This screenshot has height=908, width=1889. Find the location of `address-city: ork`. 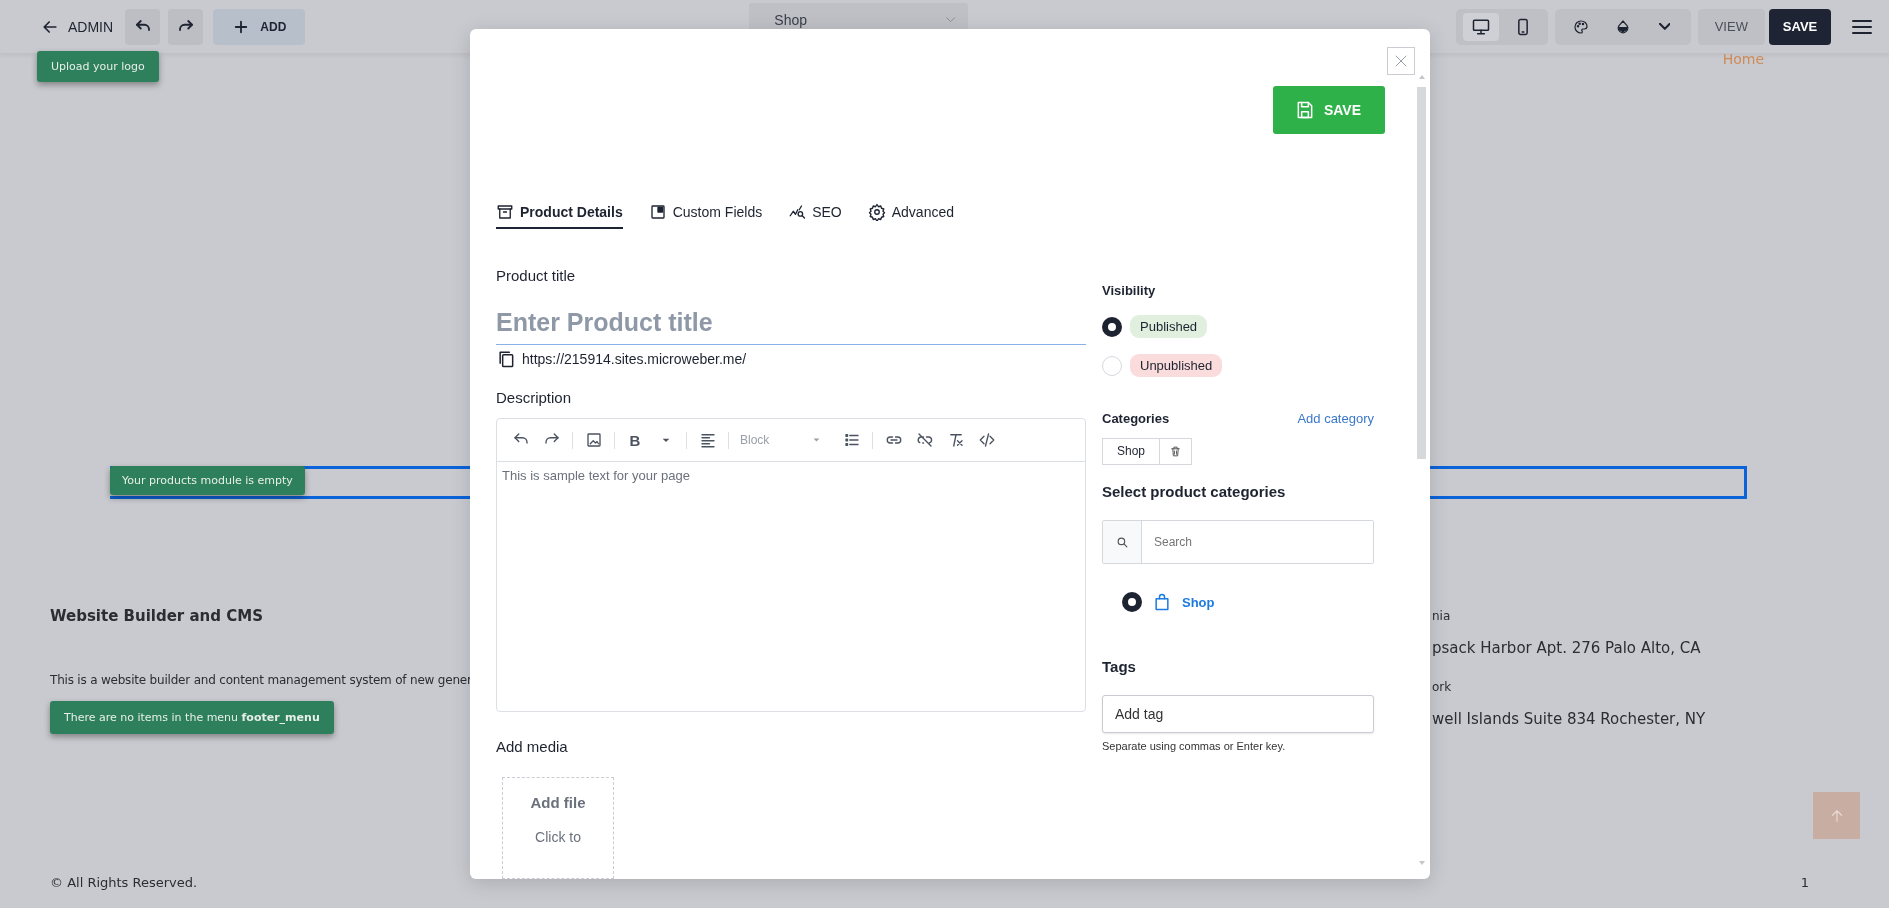

address-city: ork is located at coordinates (1442, 687).